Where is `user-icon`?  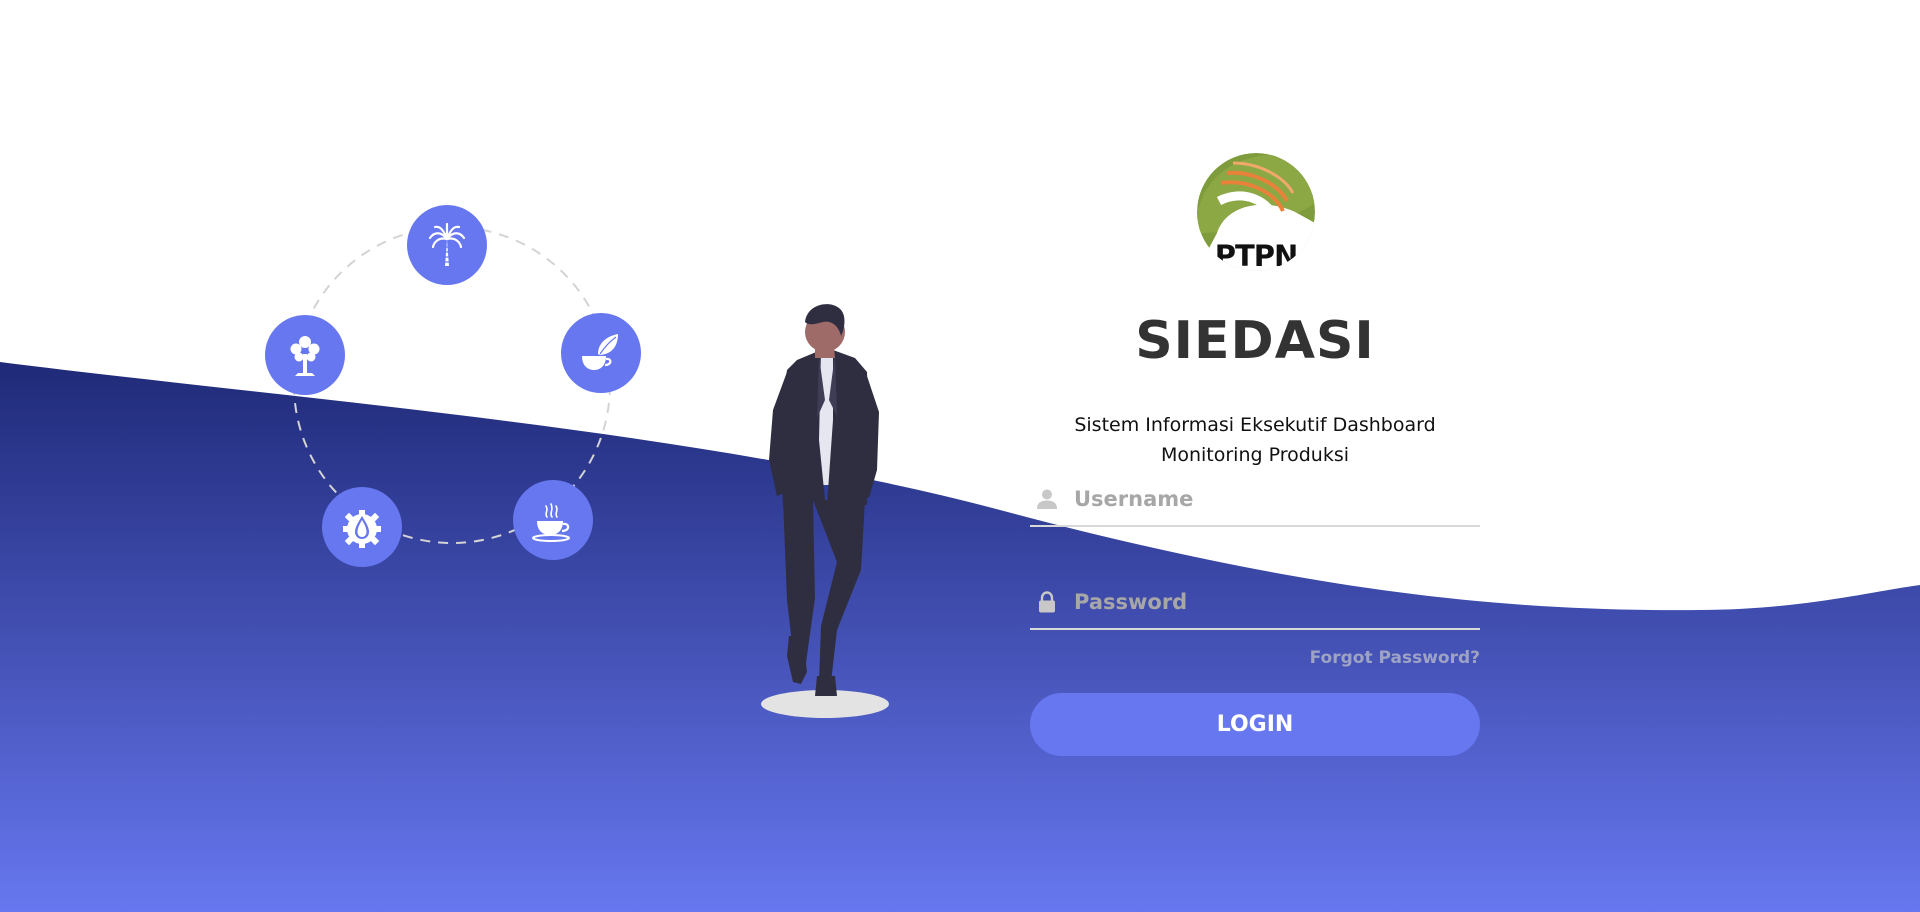 user-icon is located at coordinates (1047, 499).